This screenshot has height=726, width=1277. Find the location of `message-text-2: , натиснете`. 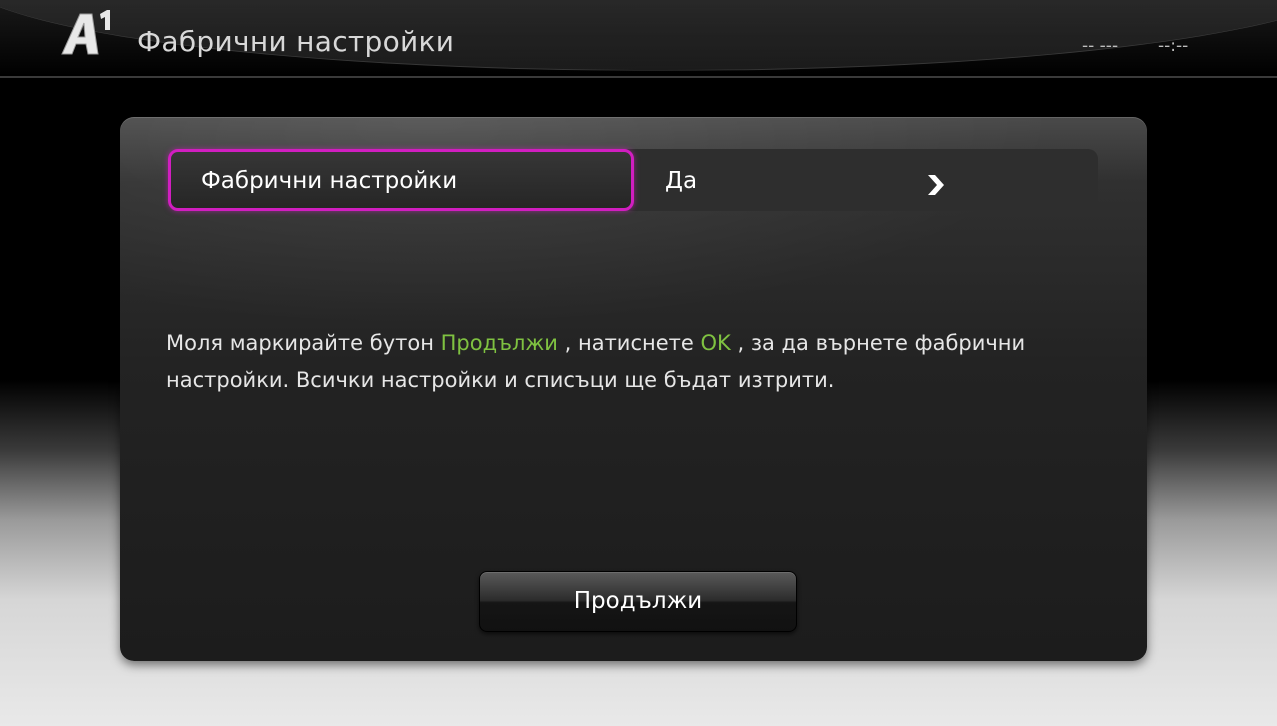

message-text-2: , натиснете is located at coordinates (629, 343).